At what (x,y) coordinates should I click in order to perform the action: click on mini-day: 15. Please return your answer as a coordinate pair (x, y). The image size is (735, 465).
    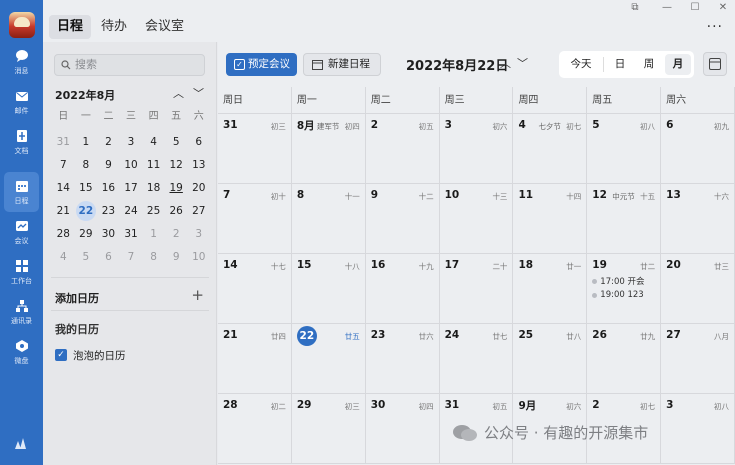
    Looking at the image, I should click on (86, 188).